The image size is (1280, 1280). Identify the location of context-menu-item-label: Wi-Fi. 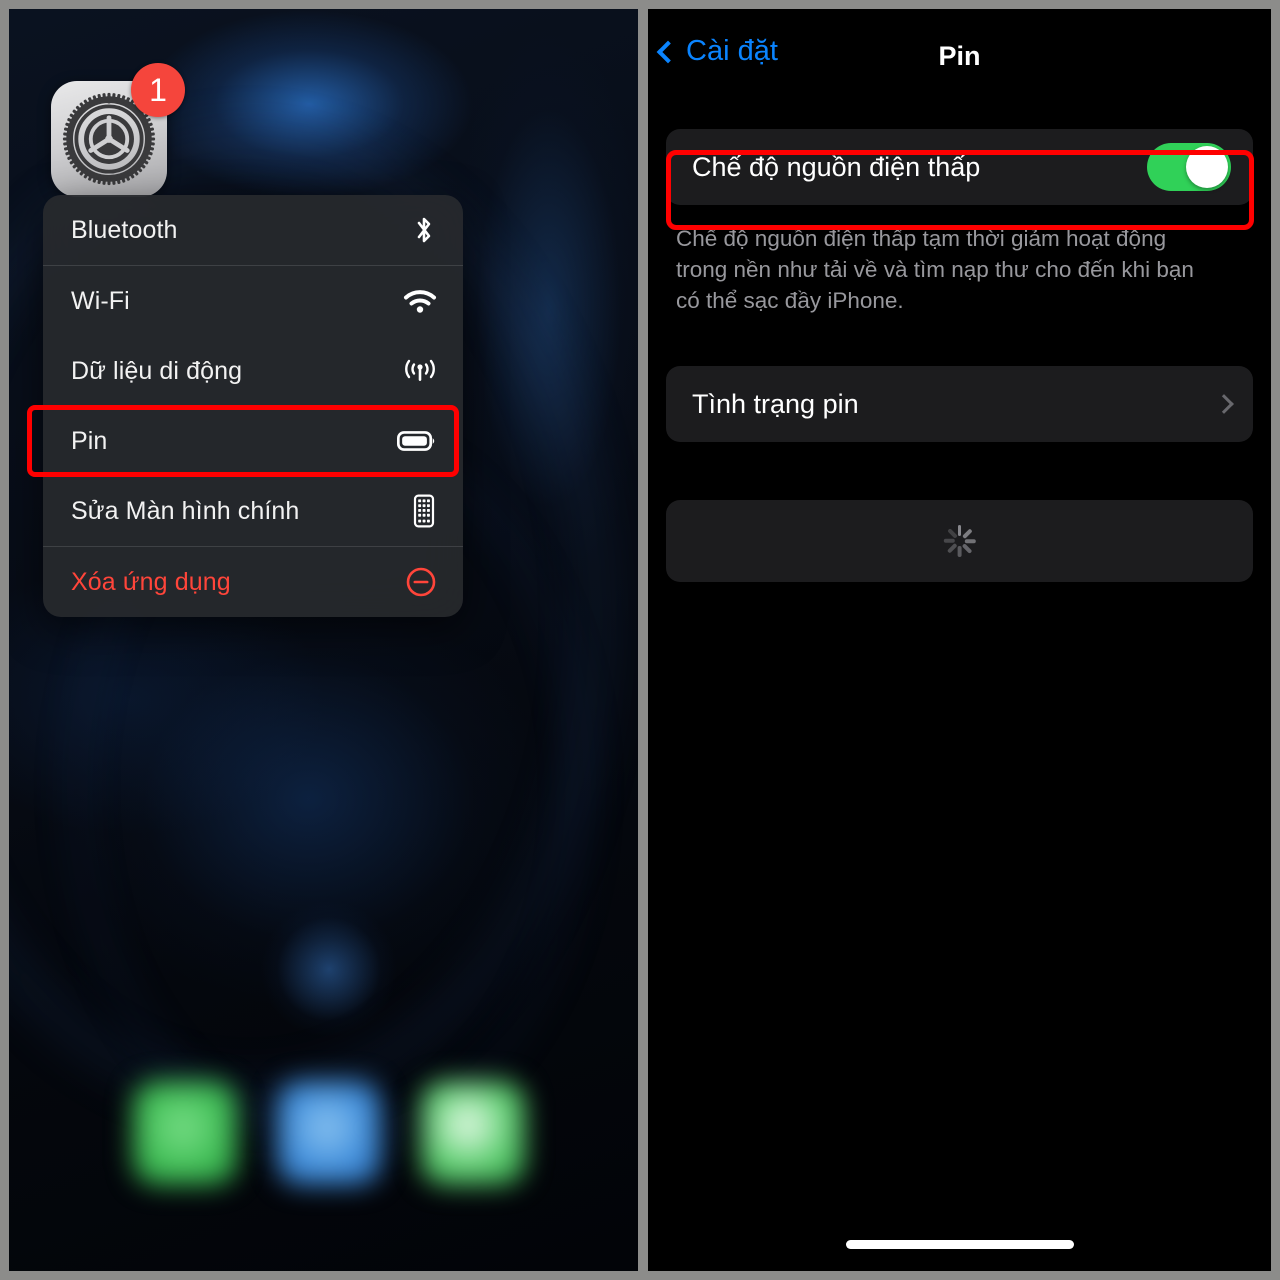
(100, 300).